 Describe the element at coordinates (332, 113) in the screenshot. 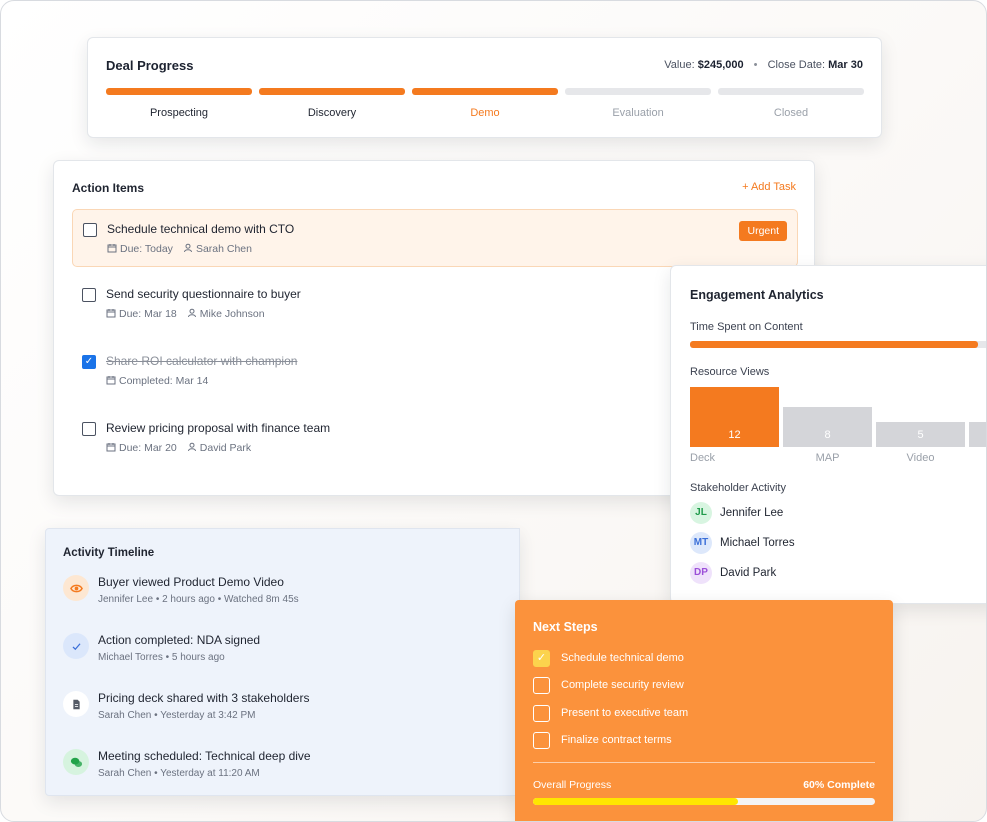

I see `stage-label: Discovery` at that location.